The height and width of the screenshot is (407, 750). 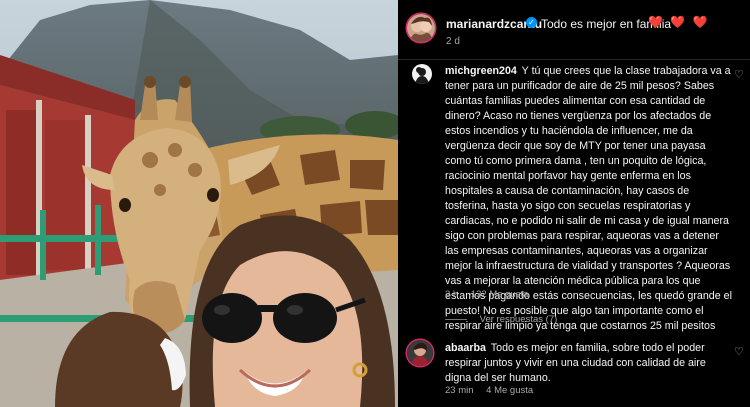 I want to click on caption-hearts: ❤️ ❤️ ❤️, so click(x=679, y=22).